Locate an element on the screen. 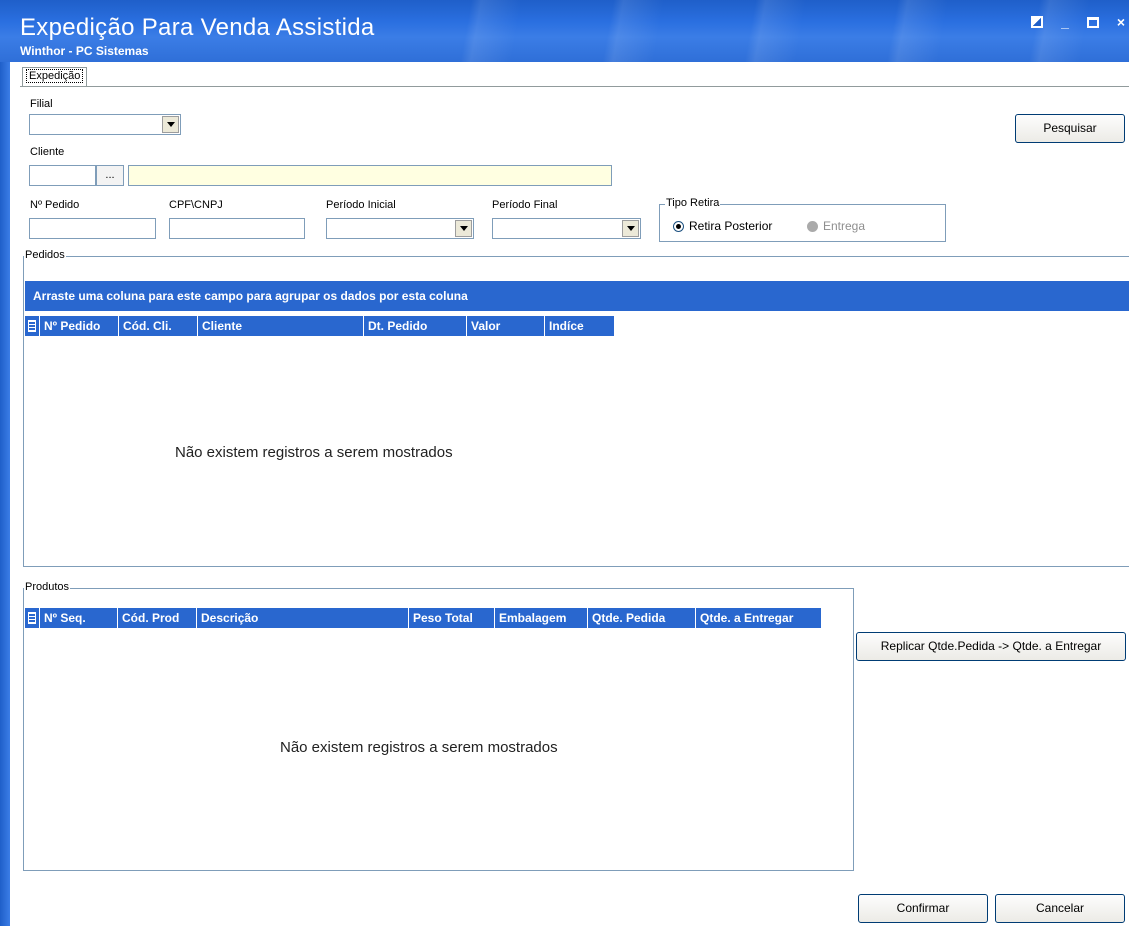 Image resolution: width=1129 pixels, height=926 pixels. produtos-col-peso-total: Peso Total is located at coordinates (451, 618).